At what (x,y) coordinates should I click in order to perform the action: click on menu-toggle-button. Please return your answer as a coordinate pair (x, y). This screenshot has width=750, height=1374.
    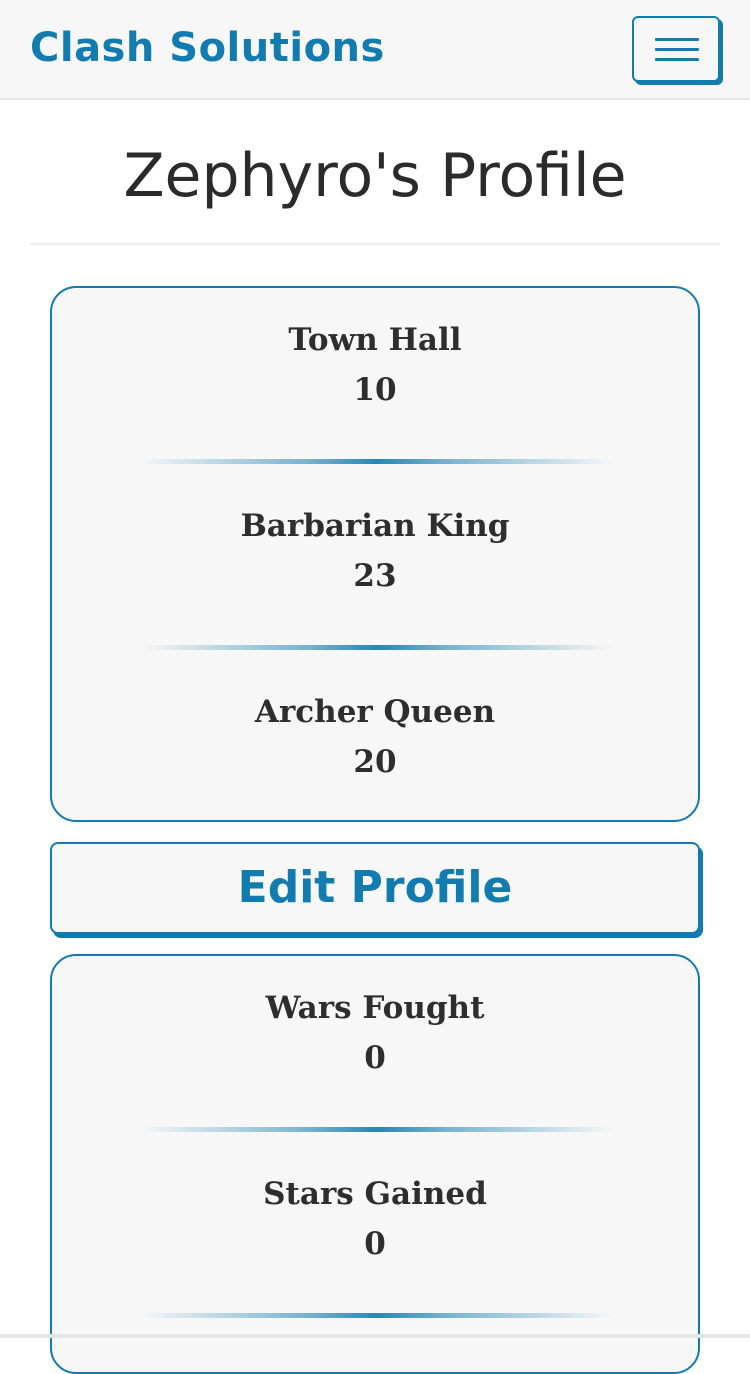
    Looking at the image, I should click on (676, 49).